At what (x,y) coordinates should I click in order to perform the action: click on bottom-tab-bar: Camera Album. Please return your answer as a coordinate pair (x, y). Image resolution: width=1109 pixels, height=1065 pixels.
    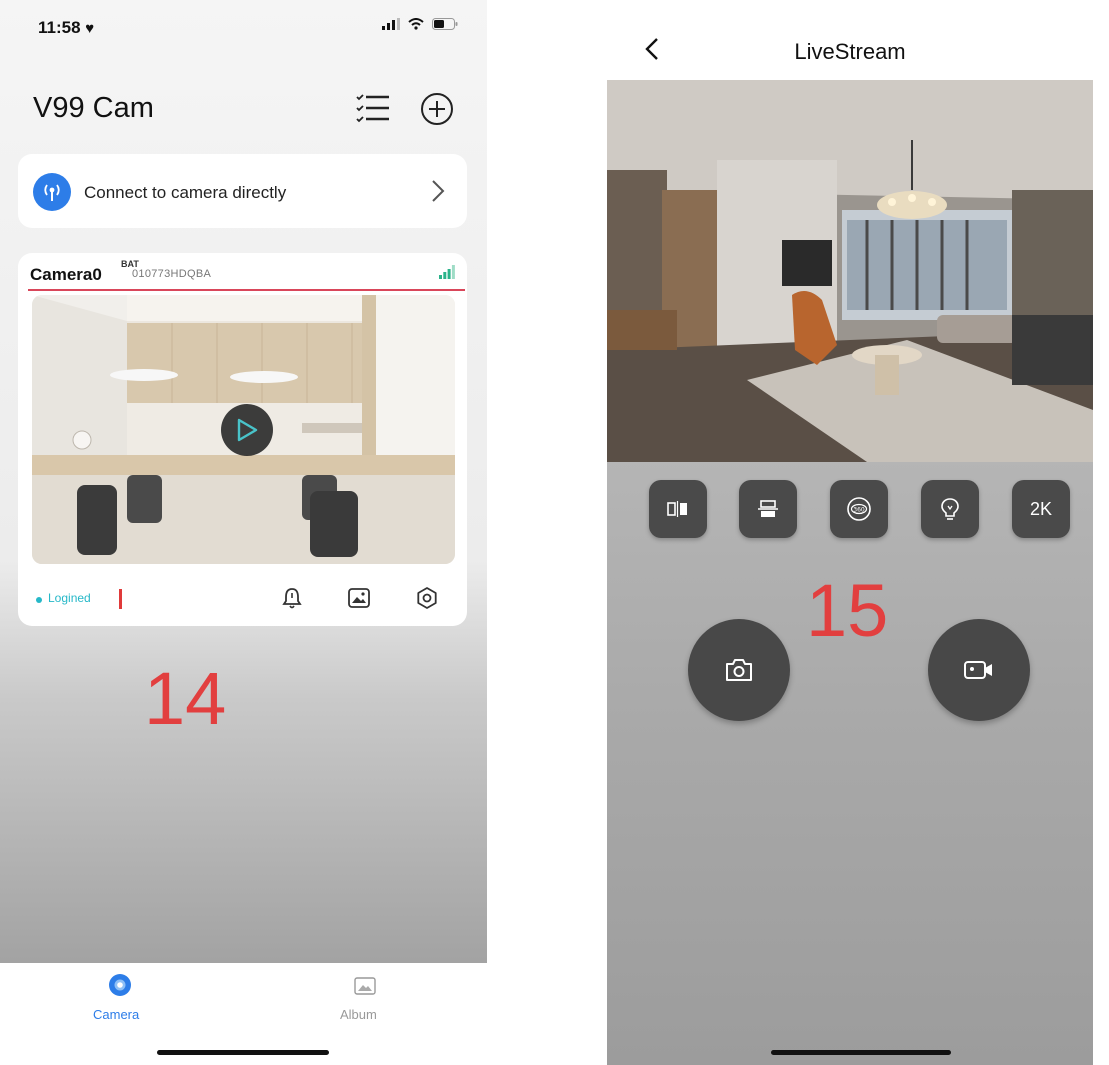
    Looking at the image, I should click on (243, 1014).